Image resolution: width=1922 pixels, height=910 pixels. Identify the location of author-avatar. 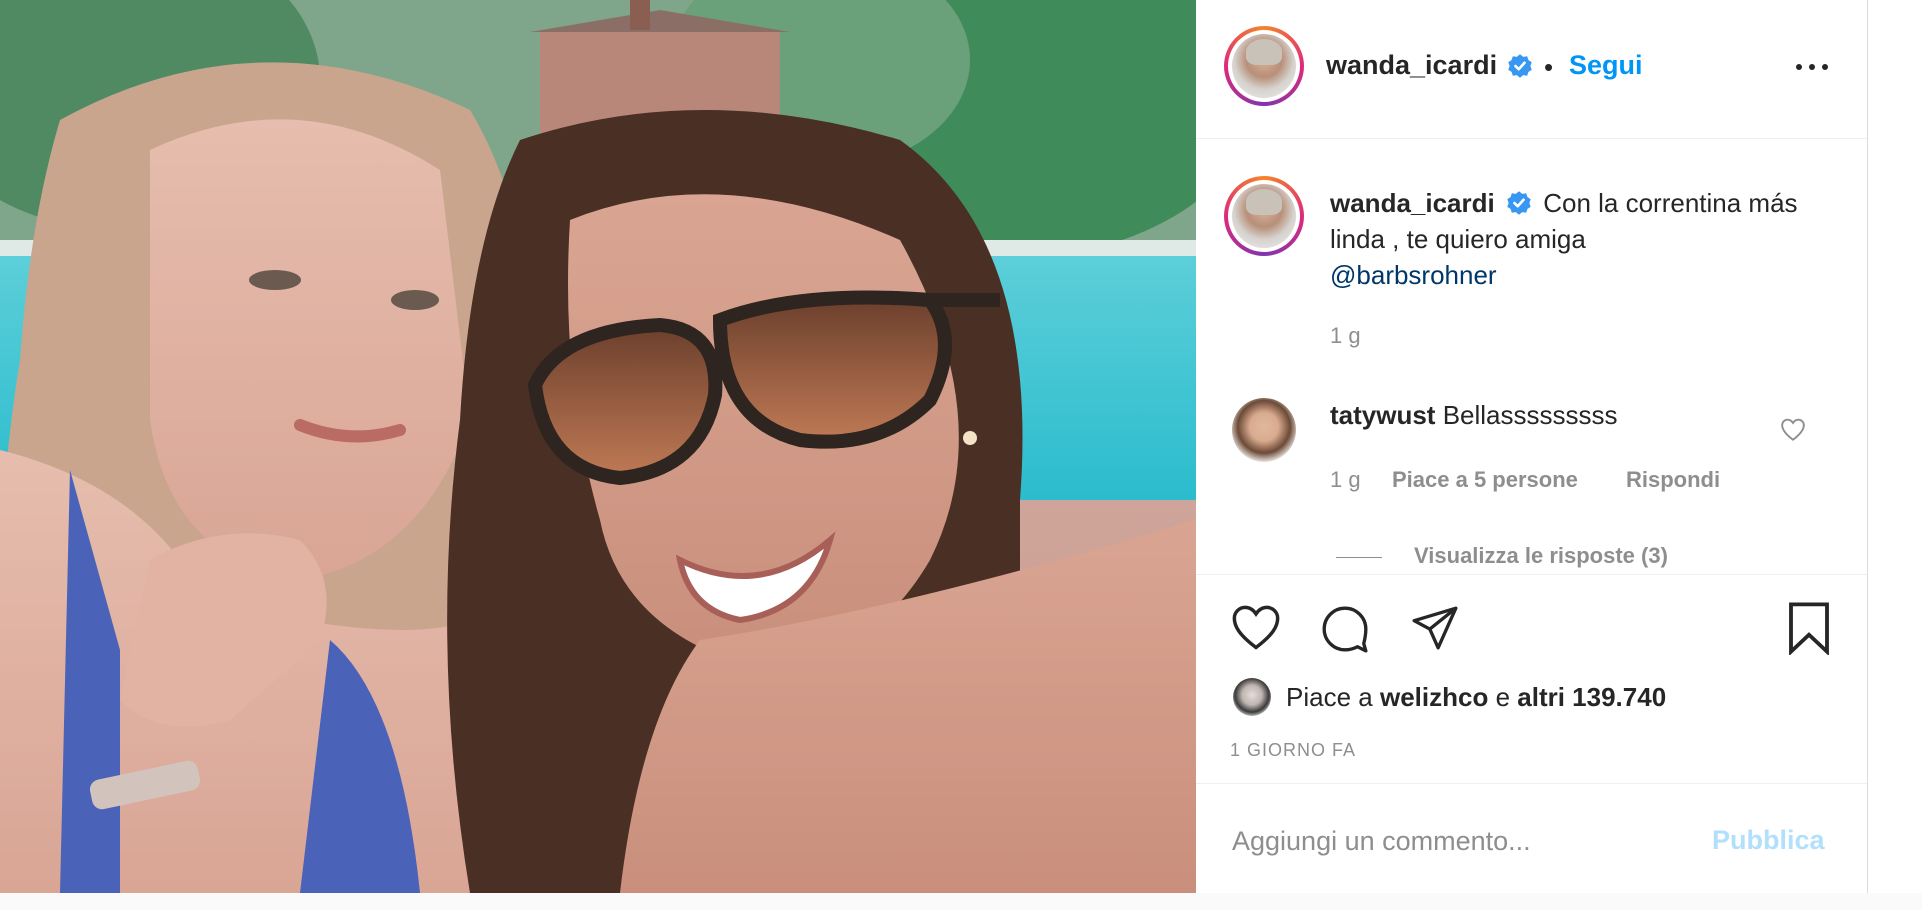
(1264, 66).